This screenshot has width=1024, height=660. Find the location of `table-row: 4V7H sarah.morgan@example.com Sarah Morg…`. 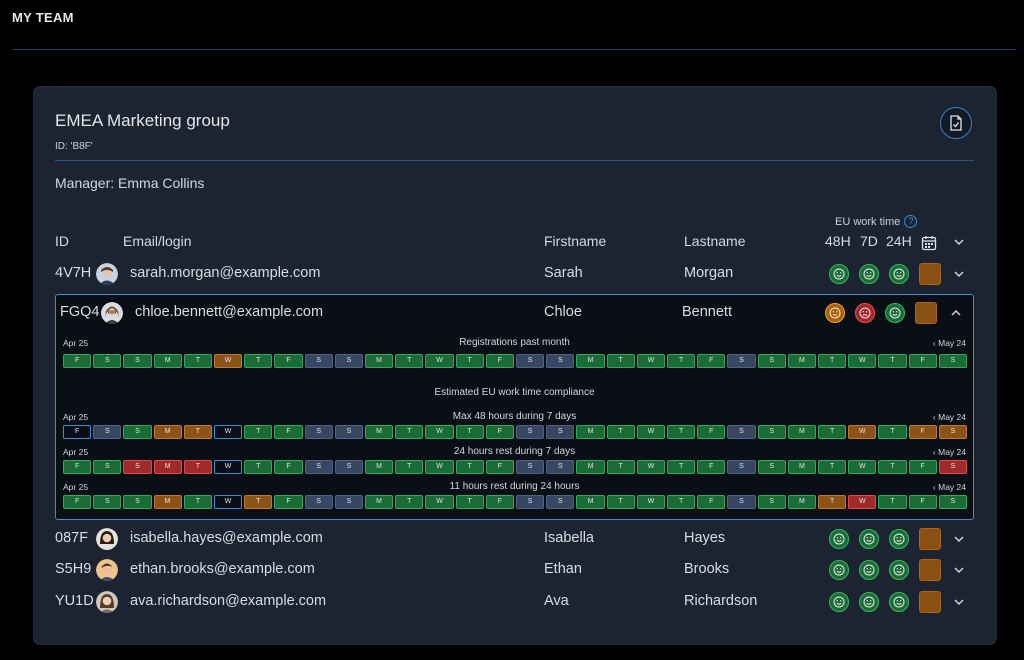

table-row: 4V7H sarah.morgan@example.com Sarah Morg… is located at coordinates (514, 275).